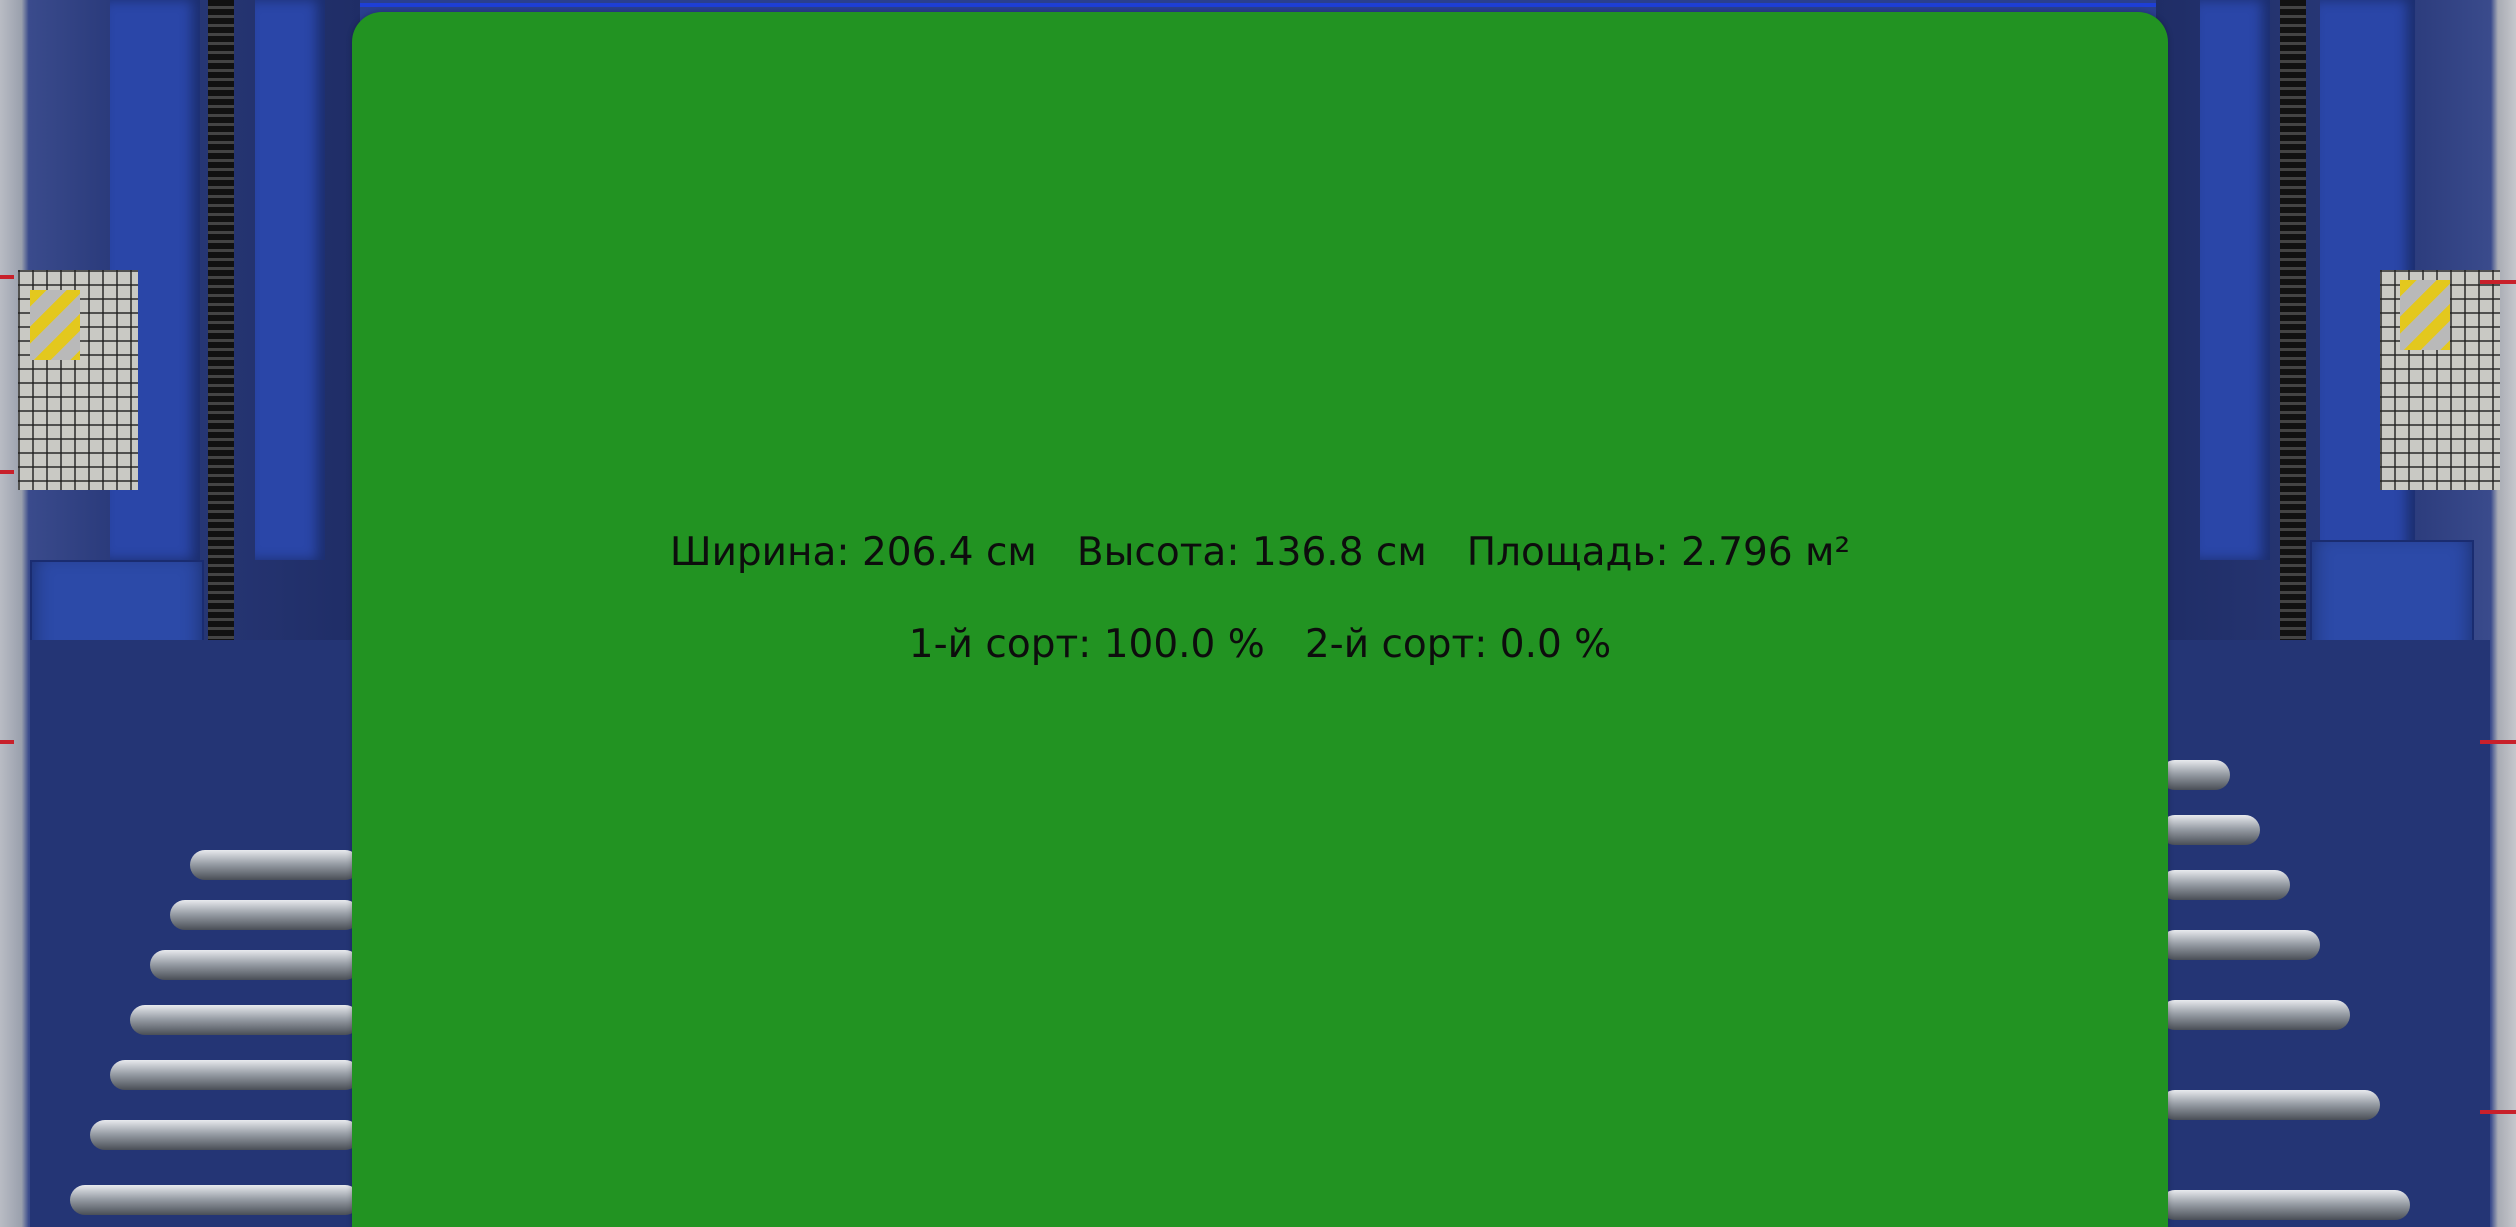 The height and width of the screenshot is (1227, 2516). I want to click on grade-readout: 1-й сорт: 100.0 % 2-й сорт: 0.0 %, so click(1260, 644).